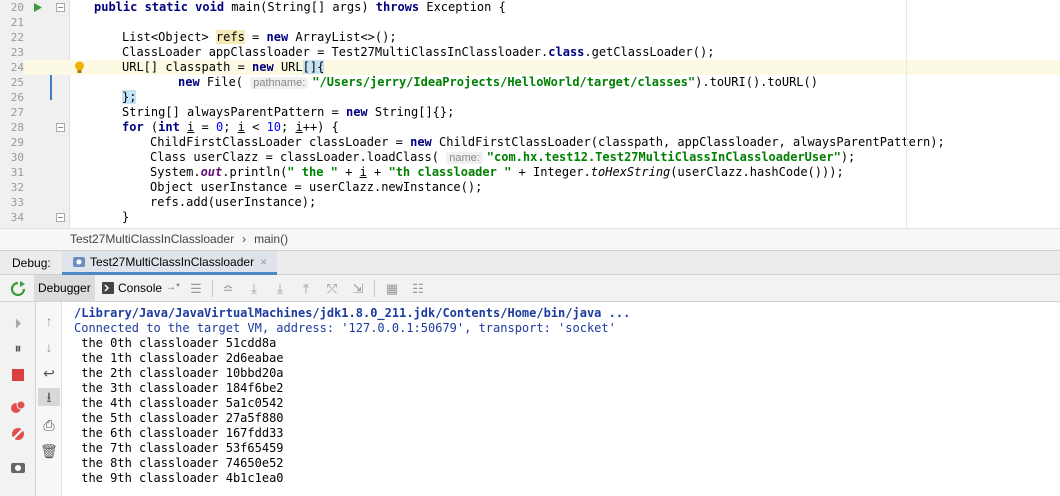 Image resolution: width=1060 pixels, height=496 pixels. What do you see at coordinates (179, 388) in the screenshot?
I see `console-line: the 3th classloader 184f6be2` at bounding box center [179, 388].